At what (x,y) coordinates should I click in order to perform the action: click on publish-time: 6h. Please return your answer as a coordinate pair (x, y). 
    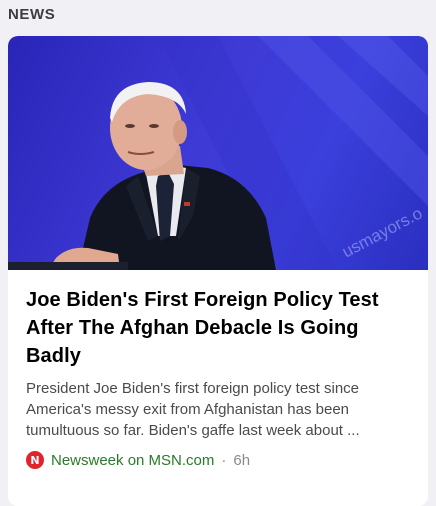
    Looking at the image, I should click on (242, 460).